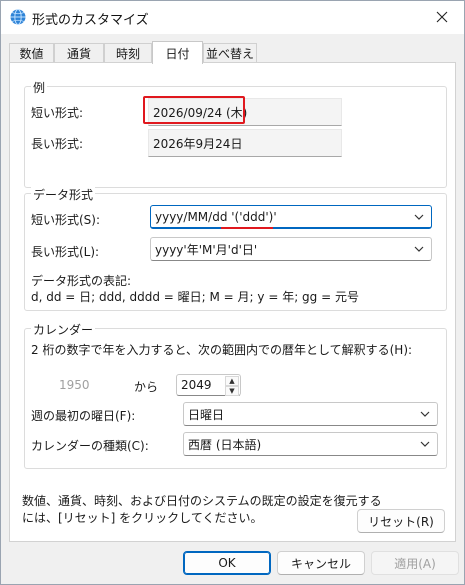 This screenshot has height=585, width=465. What do you see at coordinates (18, 17) in the screenshot?
I see `globe-settings-icon` at bounding box center [18, 17].